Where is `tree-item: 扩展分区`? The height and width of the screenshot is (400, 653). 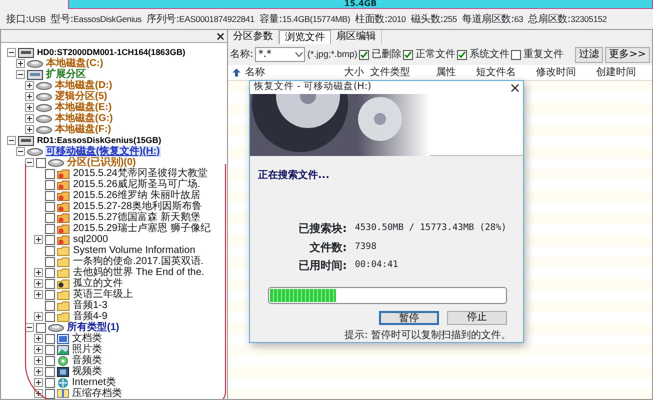
tree-item: 扩展分区 is located at coordinates (66, 74).